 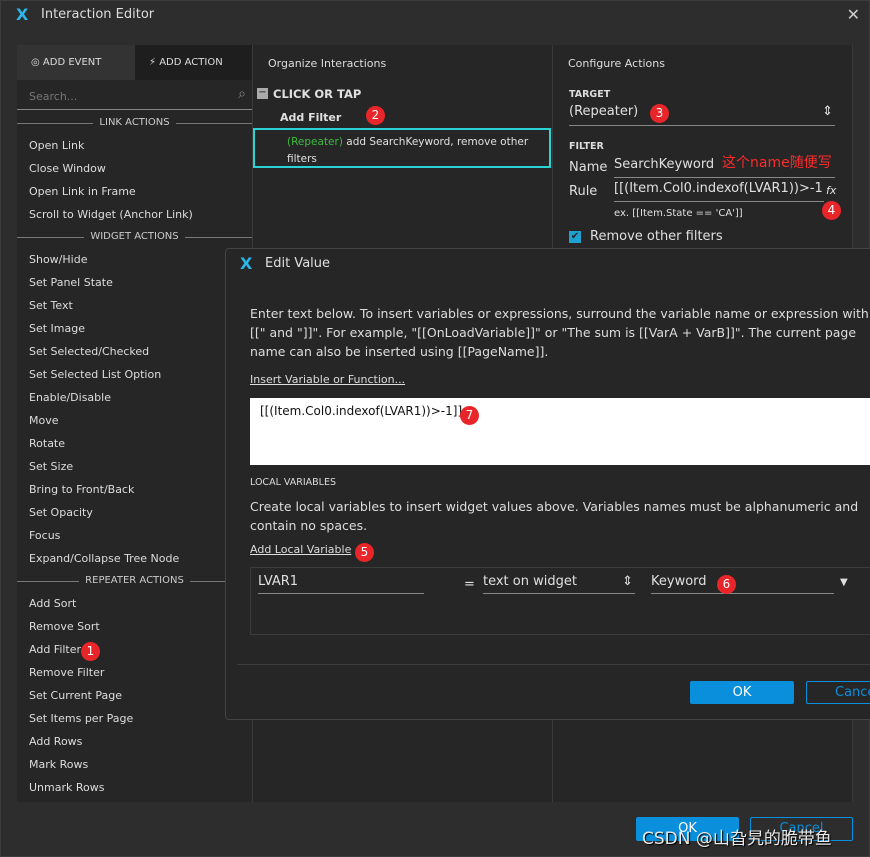 I want to click on variable-name-input: LVAR1, so click(x=341, y=584).